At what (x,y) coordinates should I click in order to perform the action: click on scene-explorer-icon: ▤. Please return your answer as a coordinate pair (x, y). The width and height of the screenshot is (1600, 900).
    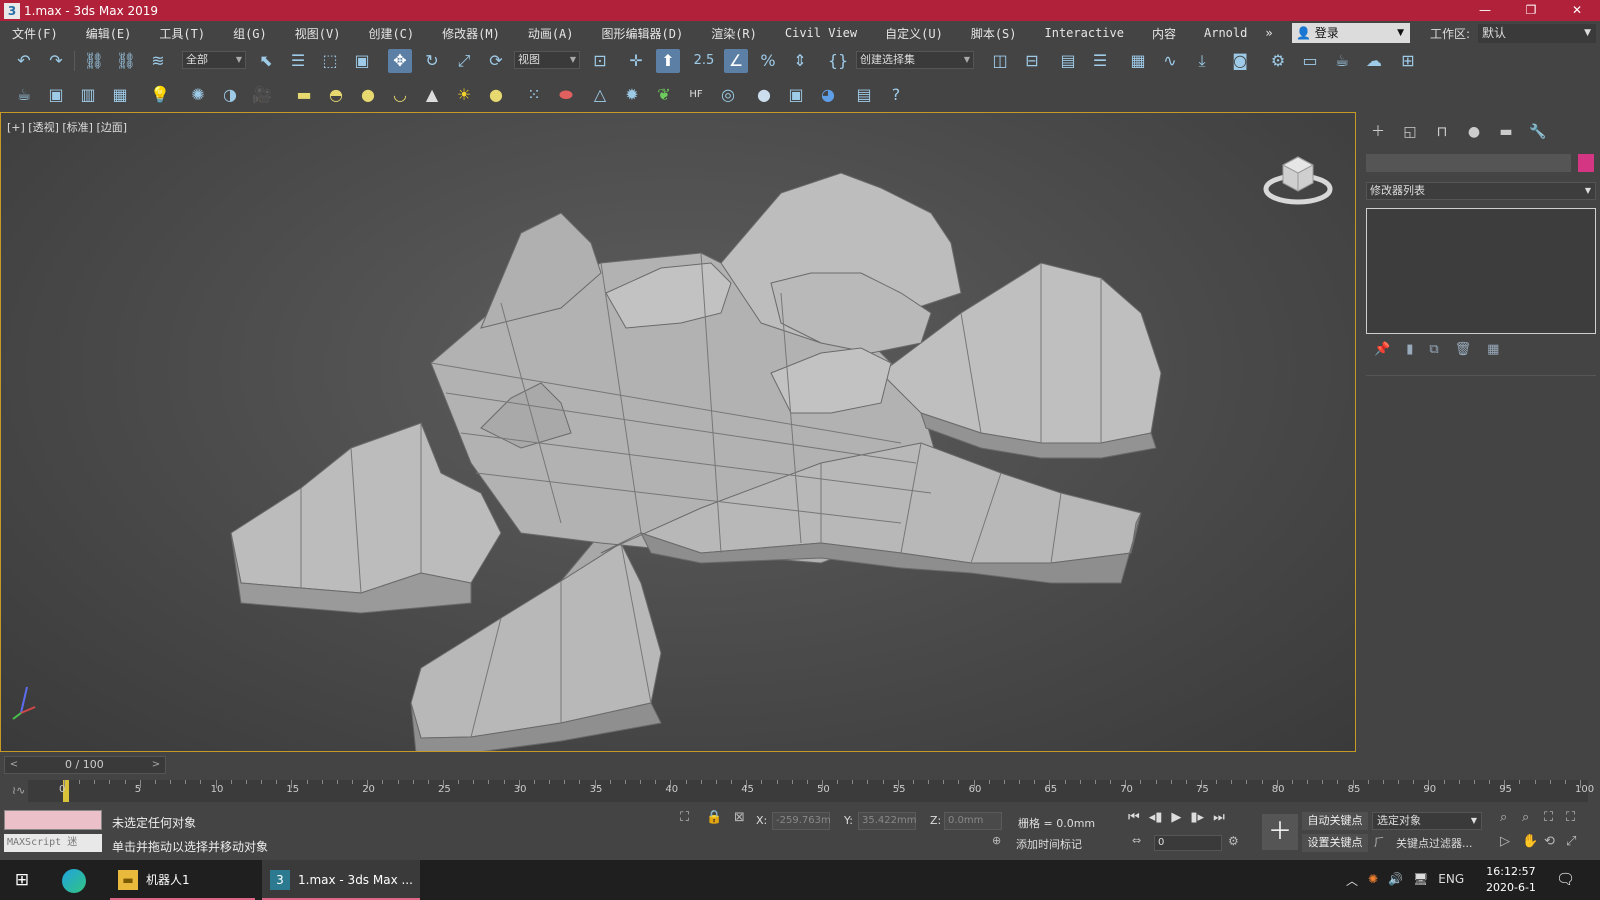
    Looking at the image, I should click on (1068, 61).